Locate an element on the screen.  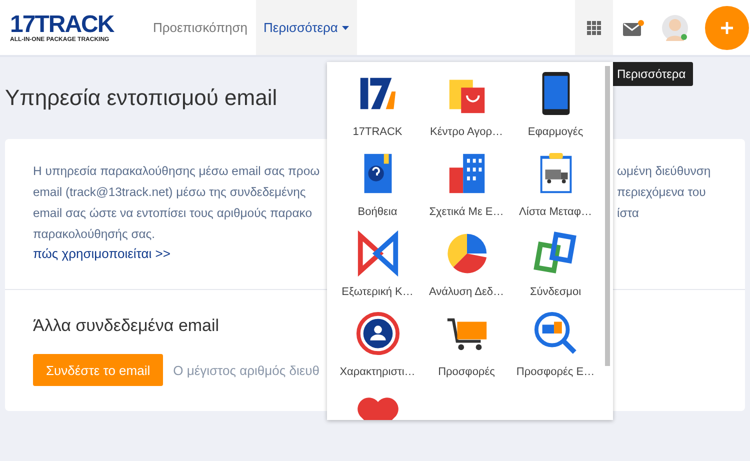
avatar-icon is located at coordinates (675, 28).